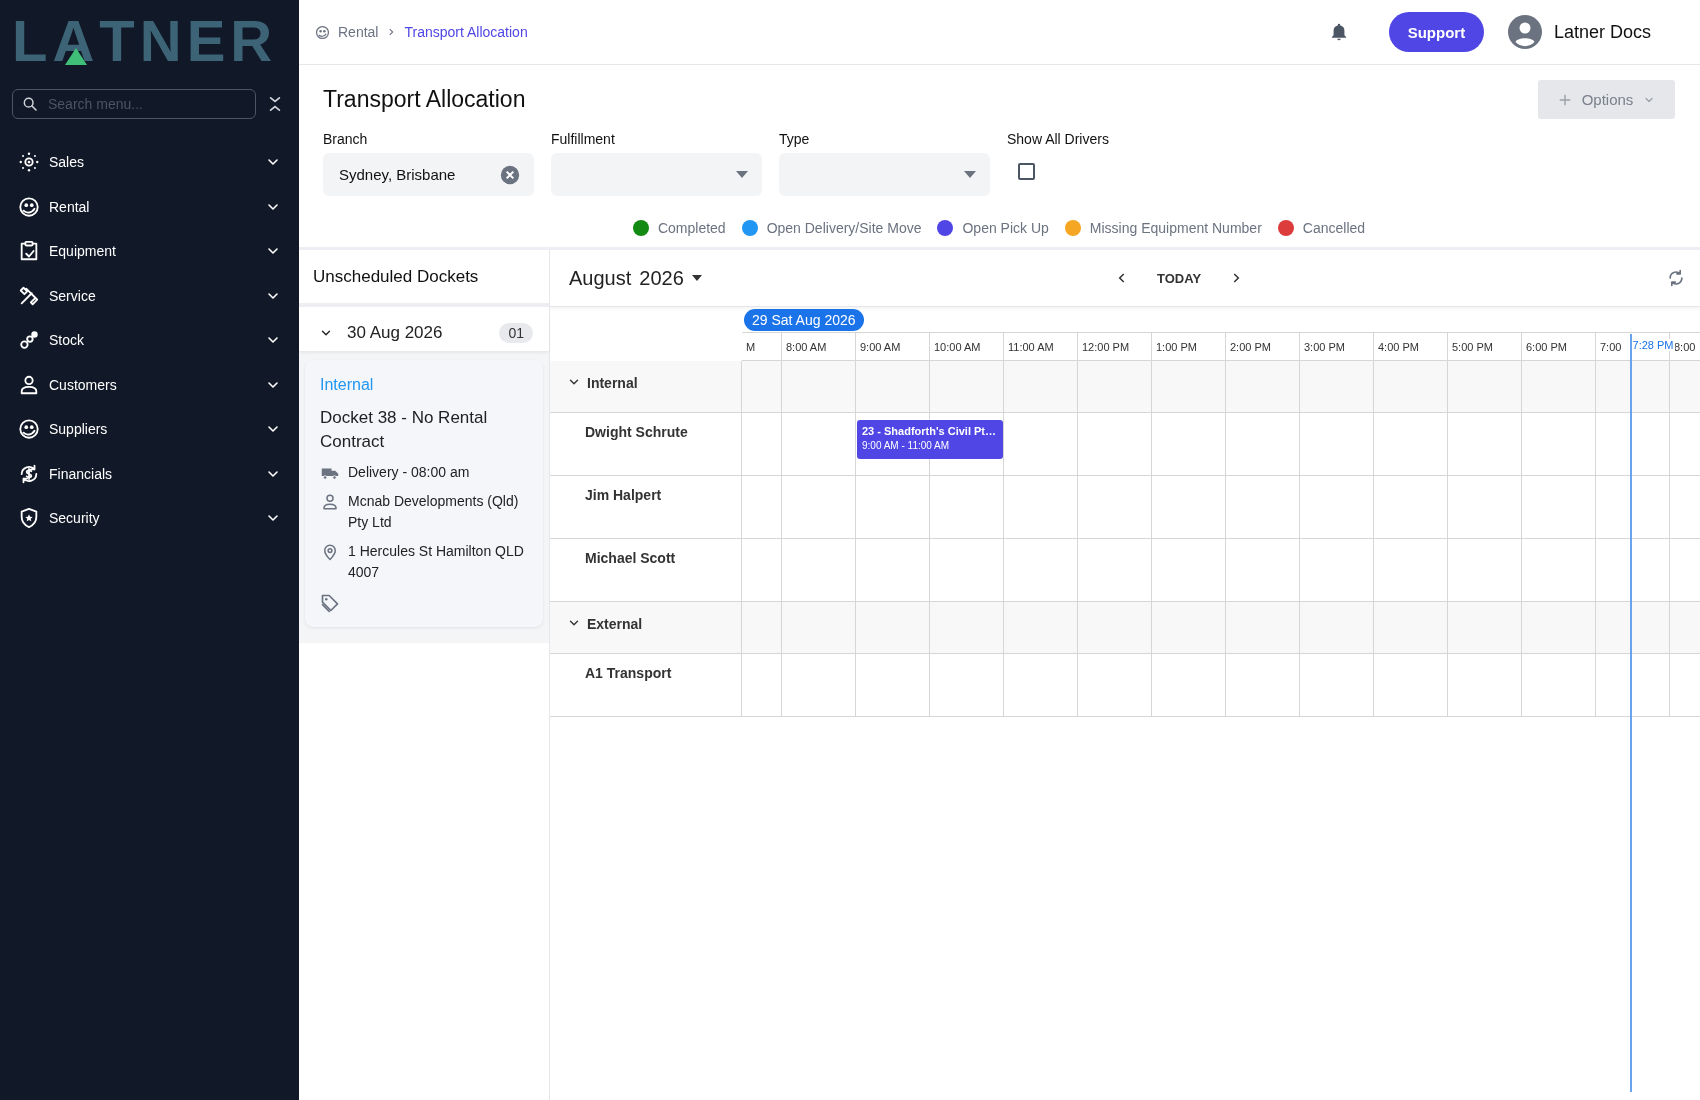 Image resolution: width=1700 pixels, height=1100 pixels. Describe the element at coordinates (29, 251) in the screenshot. I see `clipboard-check-icon` at that location.